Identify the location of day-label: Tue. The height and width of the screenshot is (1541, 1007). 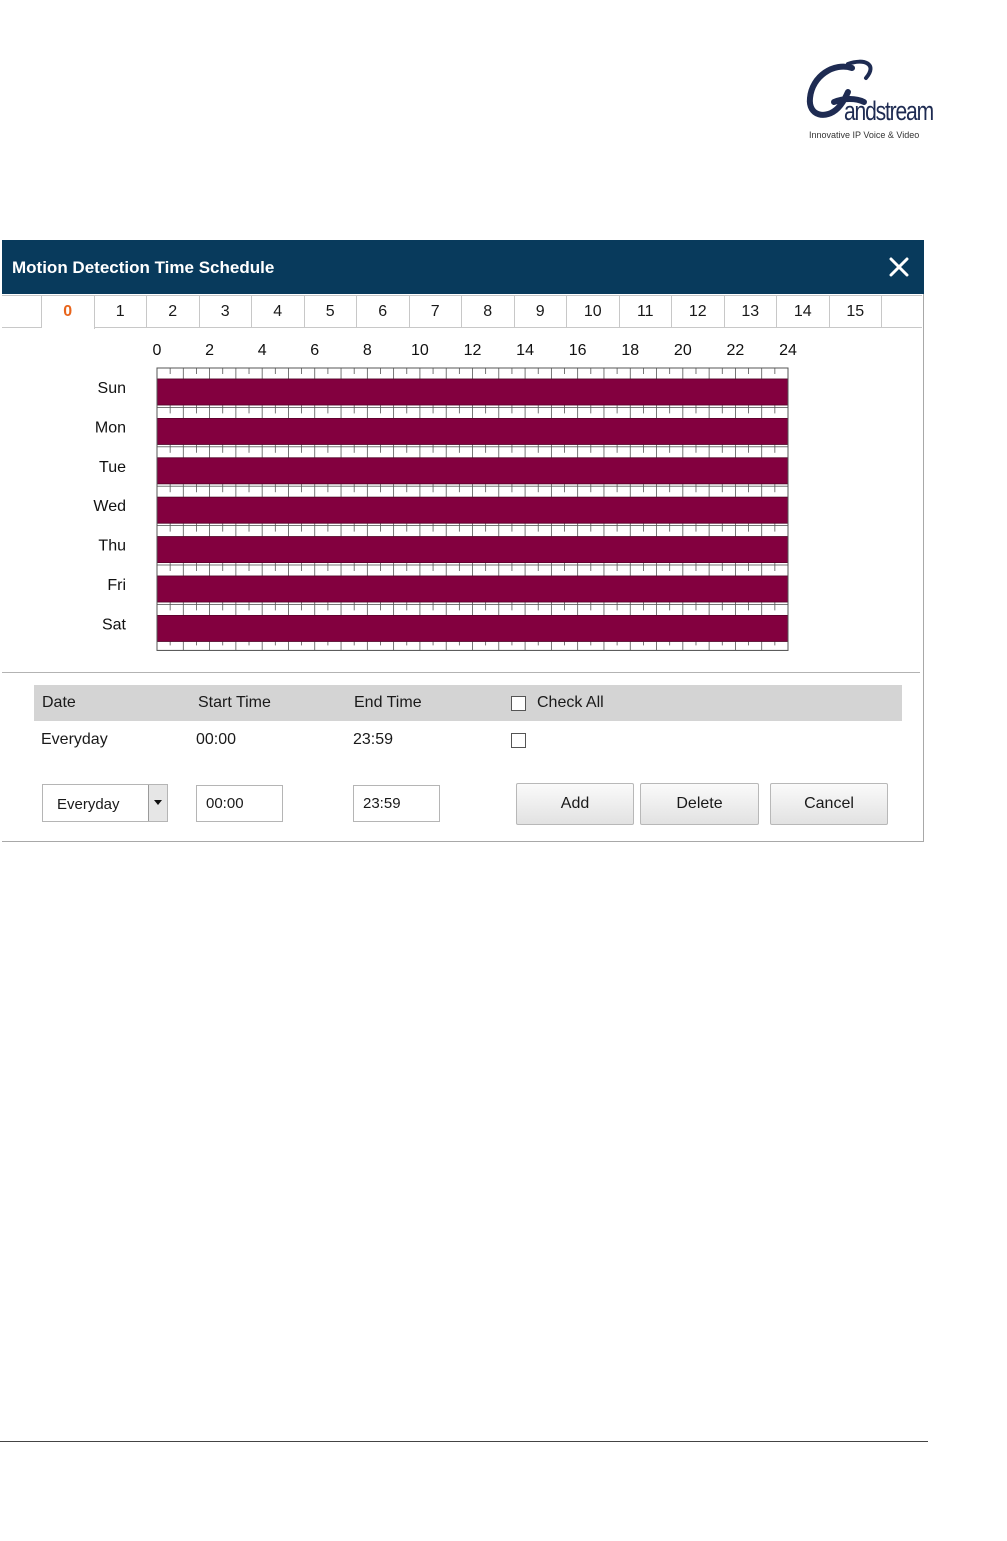
(112, 467).